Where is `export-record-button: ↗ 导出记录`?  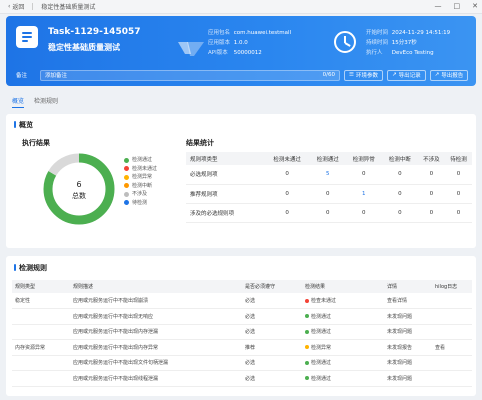 export-record-button: ↗ 导出记录 is located at coordinates (406, 75).